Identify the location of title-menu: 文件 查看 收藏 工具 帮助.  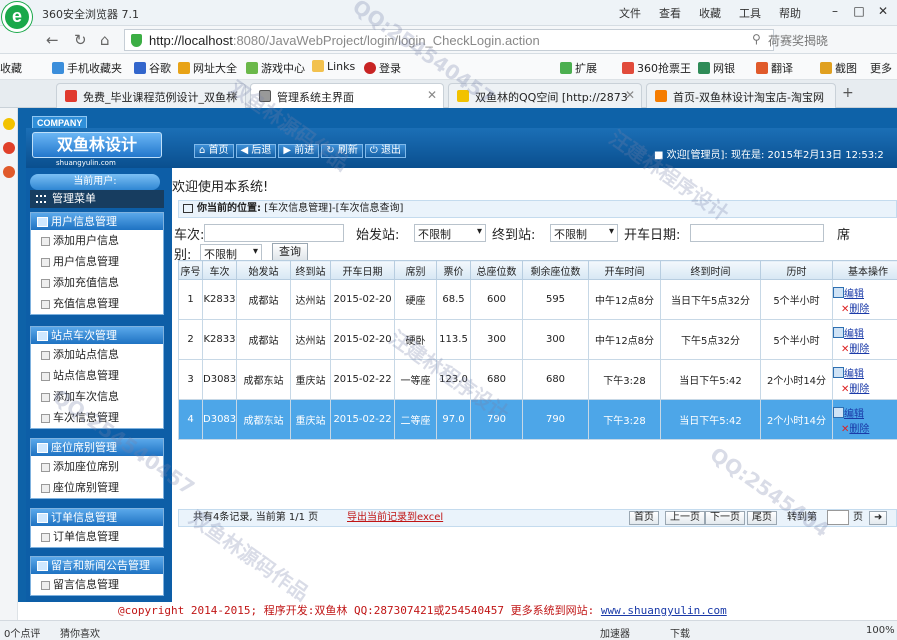
(710, 13).